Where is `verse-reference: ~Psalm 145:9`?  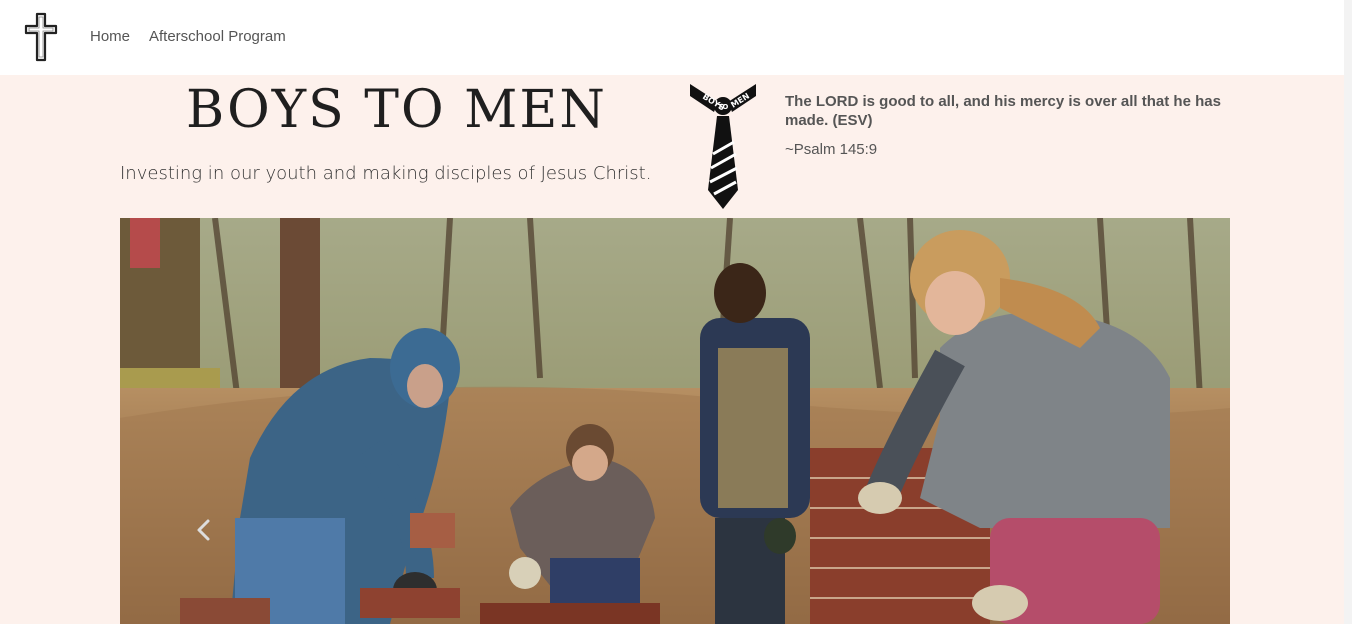
verse-reference: ~Psalm 145:9 is located at coordinates (831, 149).